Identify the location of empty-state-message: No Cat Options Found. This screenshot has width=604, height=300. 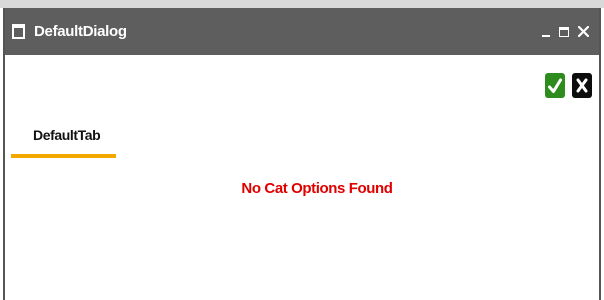
(317, 188).